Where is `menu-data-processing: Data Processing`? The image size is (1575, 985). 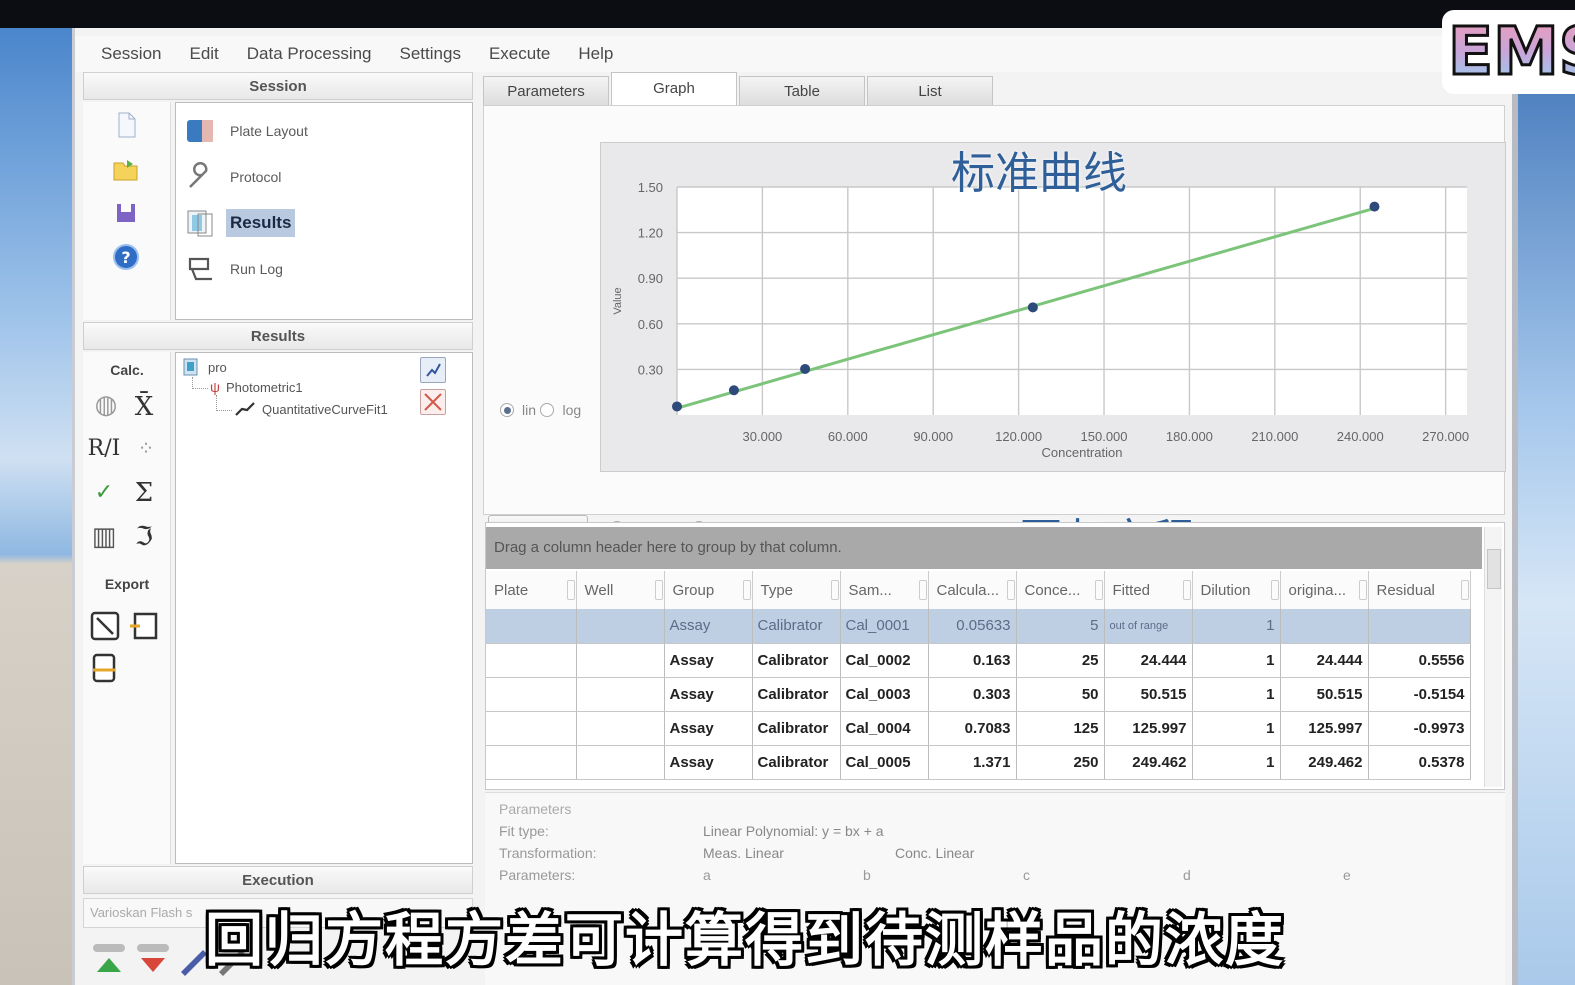
menu-data-processing: Data Processing is located at coordinates (309, 54).